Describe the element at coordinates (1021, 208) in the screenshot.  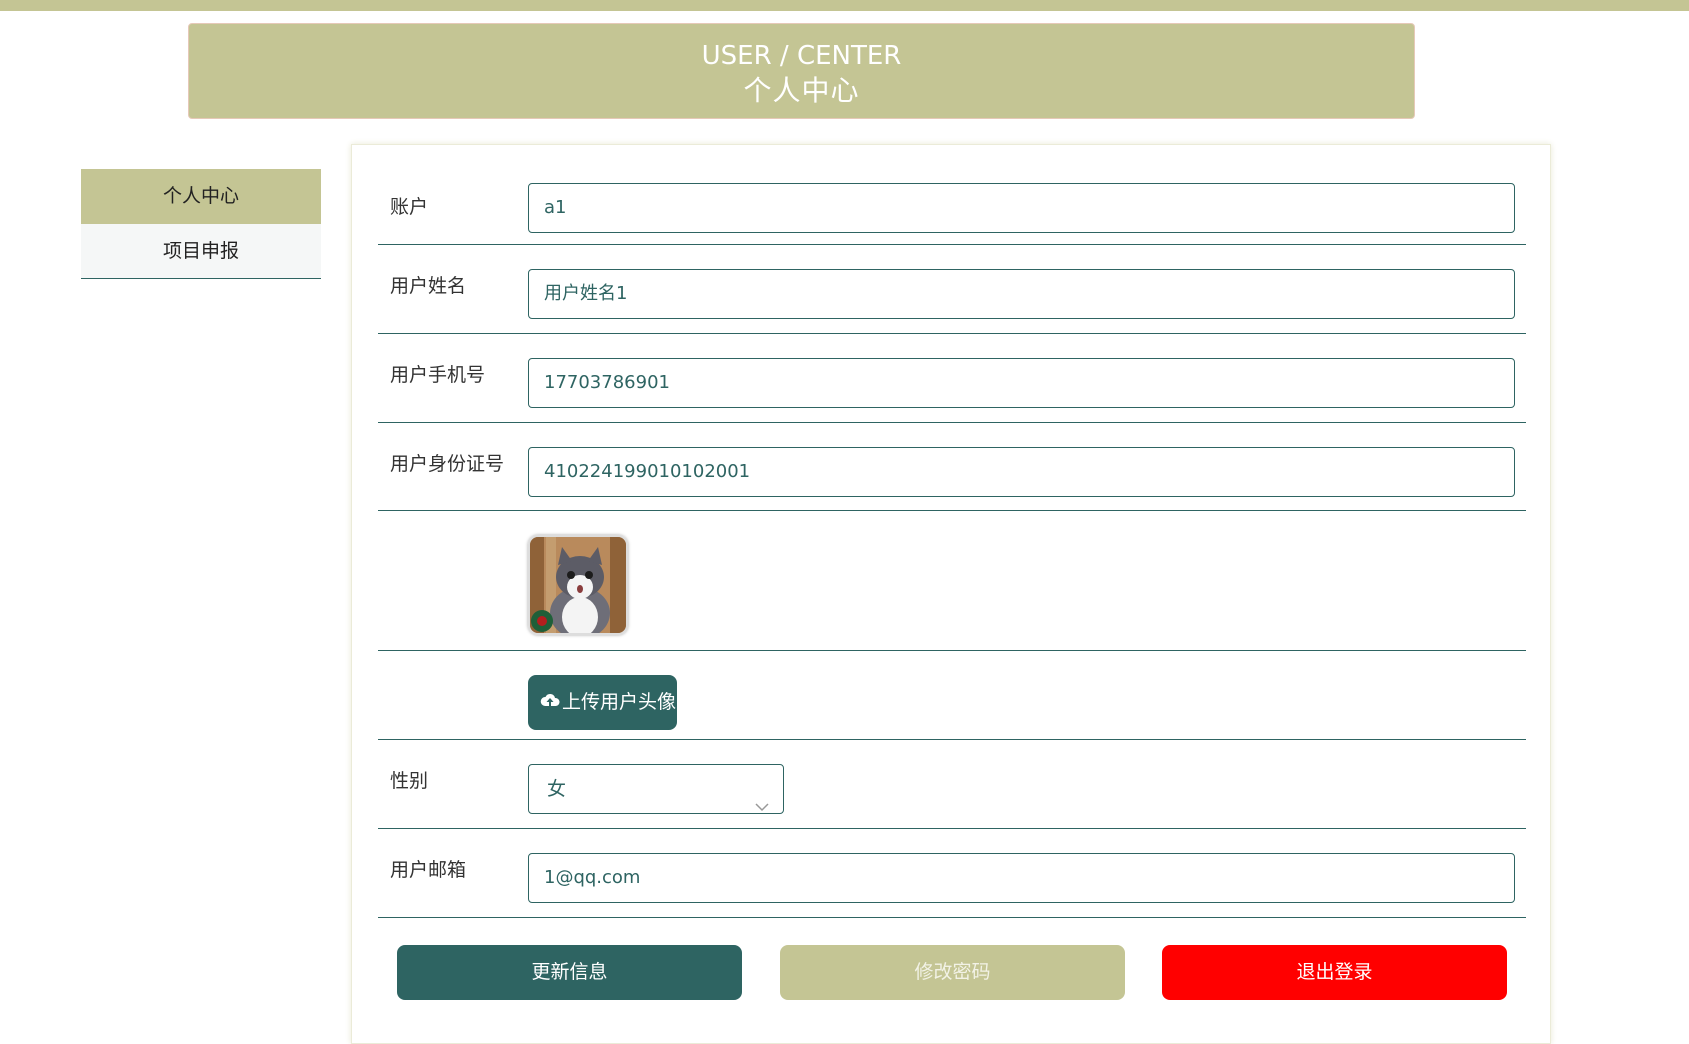
I see `account-input: a1` at that location.